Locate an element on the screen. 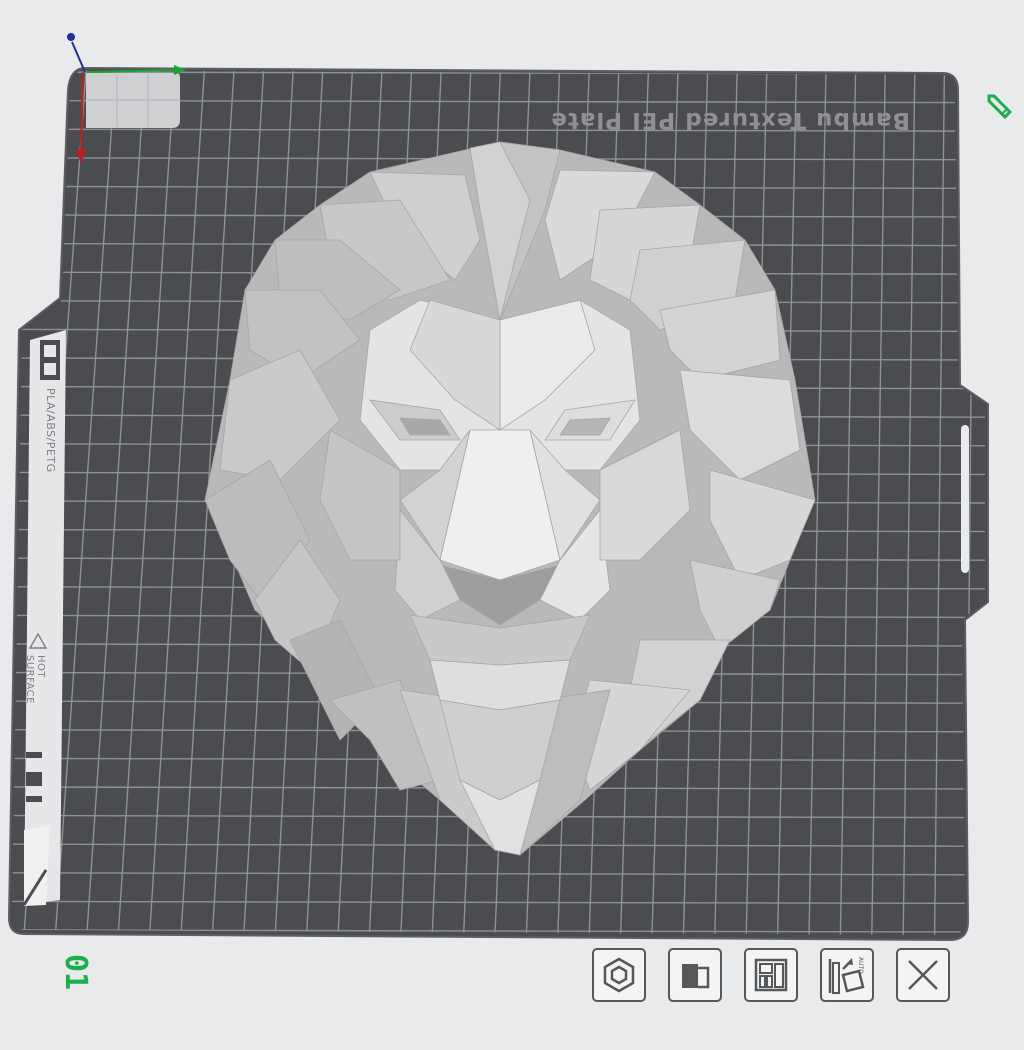 This screenshot has height=1050, width=1024. edit-plate-name-icon is located at coordinates (999, 107).